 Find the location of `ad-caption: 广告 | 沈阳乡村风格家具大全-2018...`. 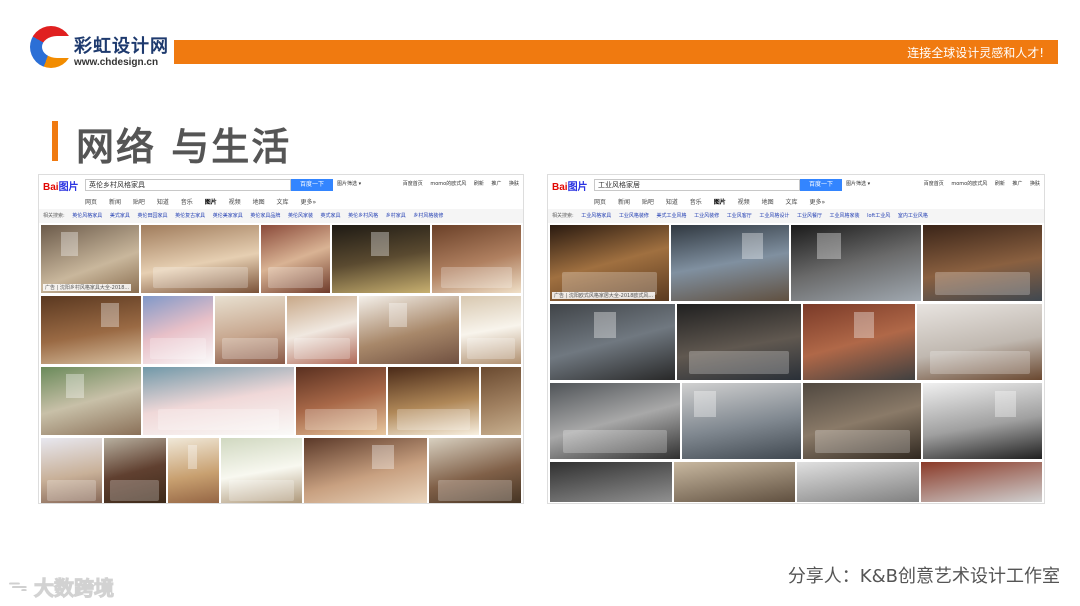

ad-caption: 广告 | 沈阳乡村风格家具大全-2018... is located at coordinates (87, 287).